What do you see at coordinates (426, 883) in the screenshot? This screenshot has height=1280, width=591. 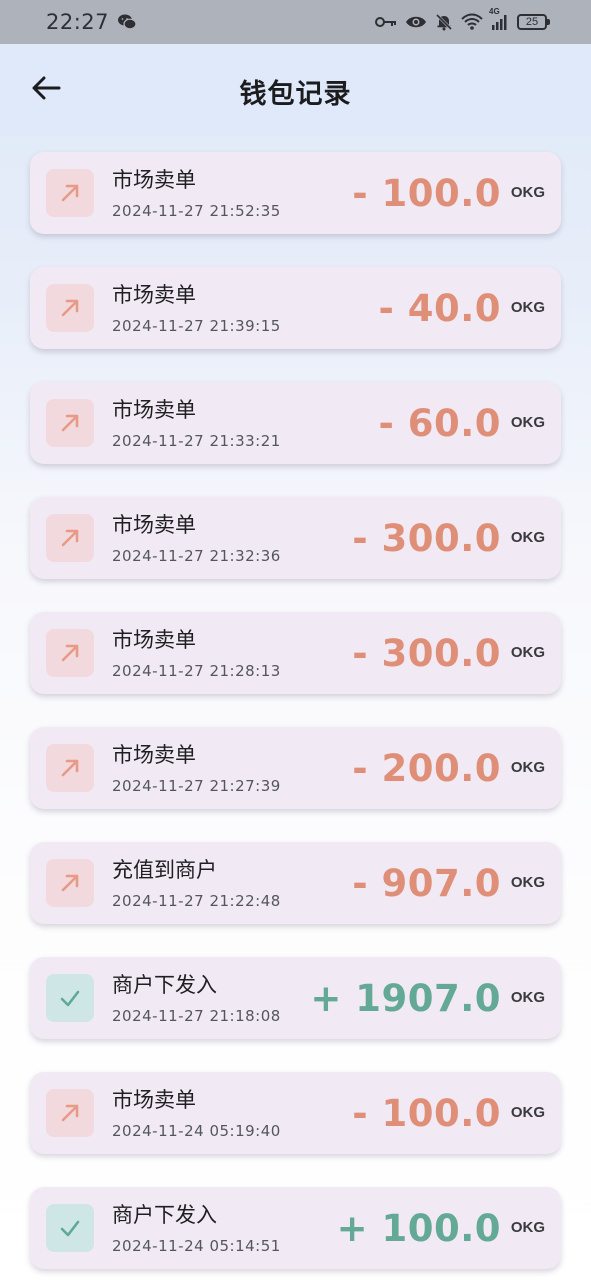 I see `record-amount: - 907.0` at bounding box center [426, 883].